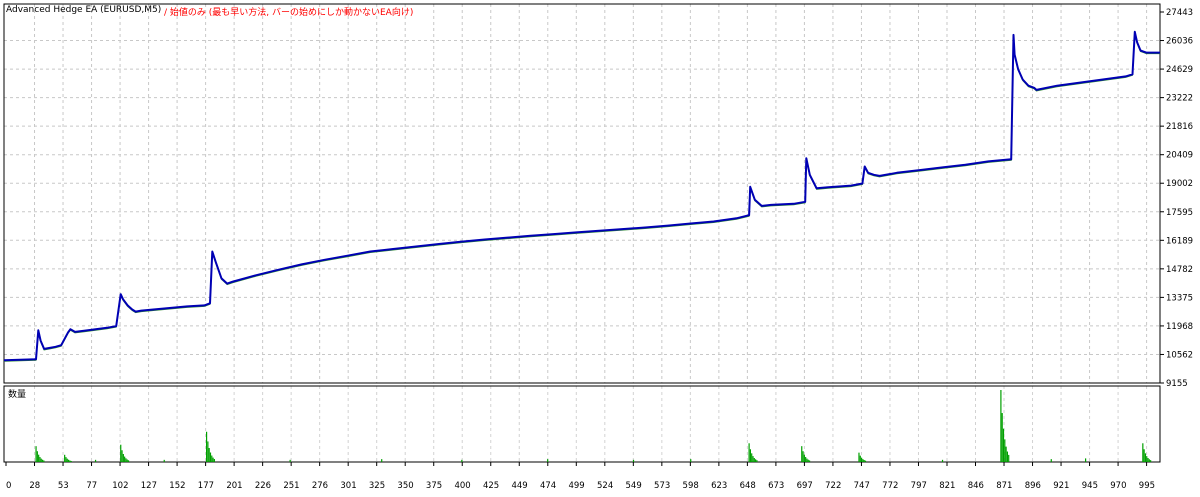  I want to click on chart-subtitle: / 始値のみ (最も早い方法, バーの始めにしか動かないEA向け), so click(289, 13).